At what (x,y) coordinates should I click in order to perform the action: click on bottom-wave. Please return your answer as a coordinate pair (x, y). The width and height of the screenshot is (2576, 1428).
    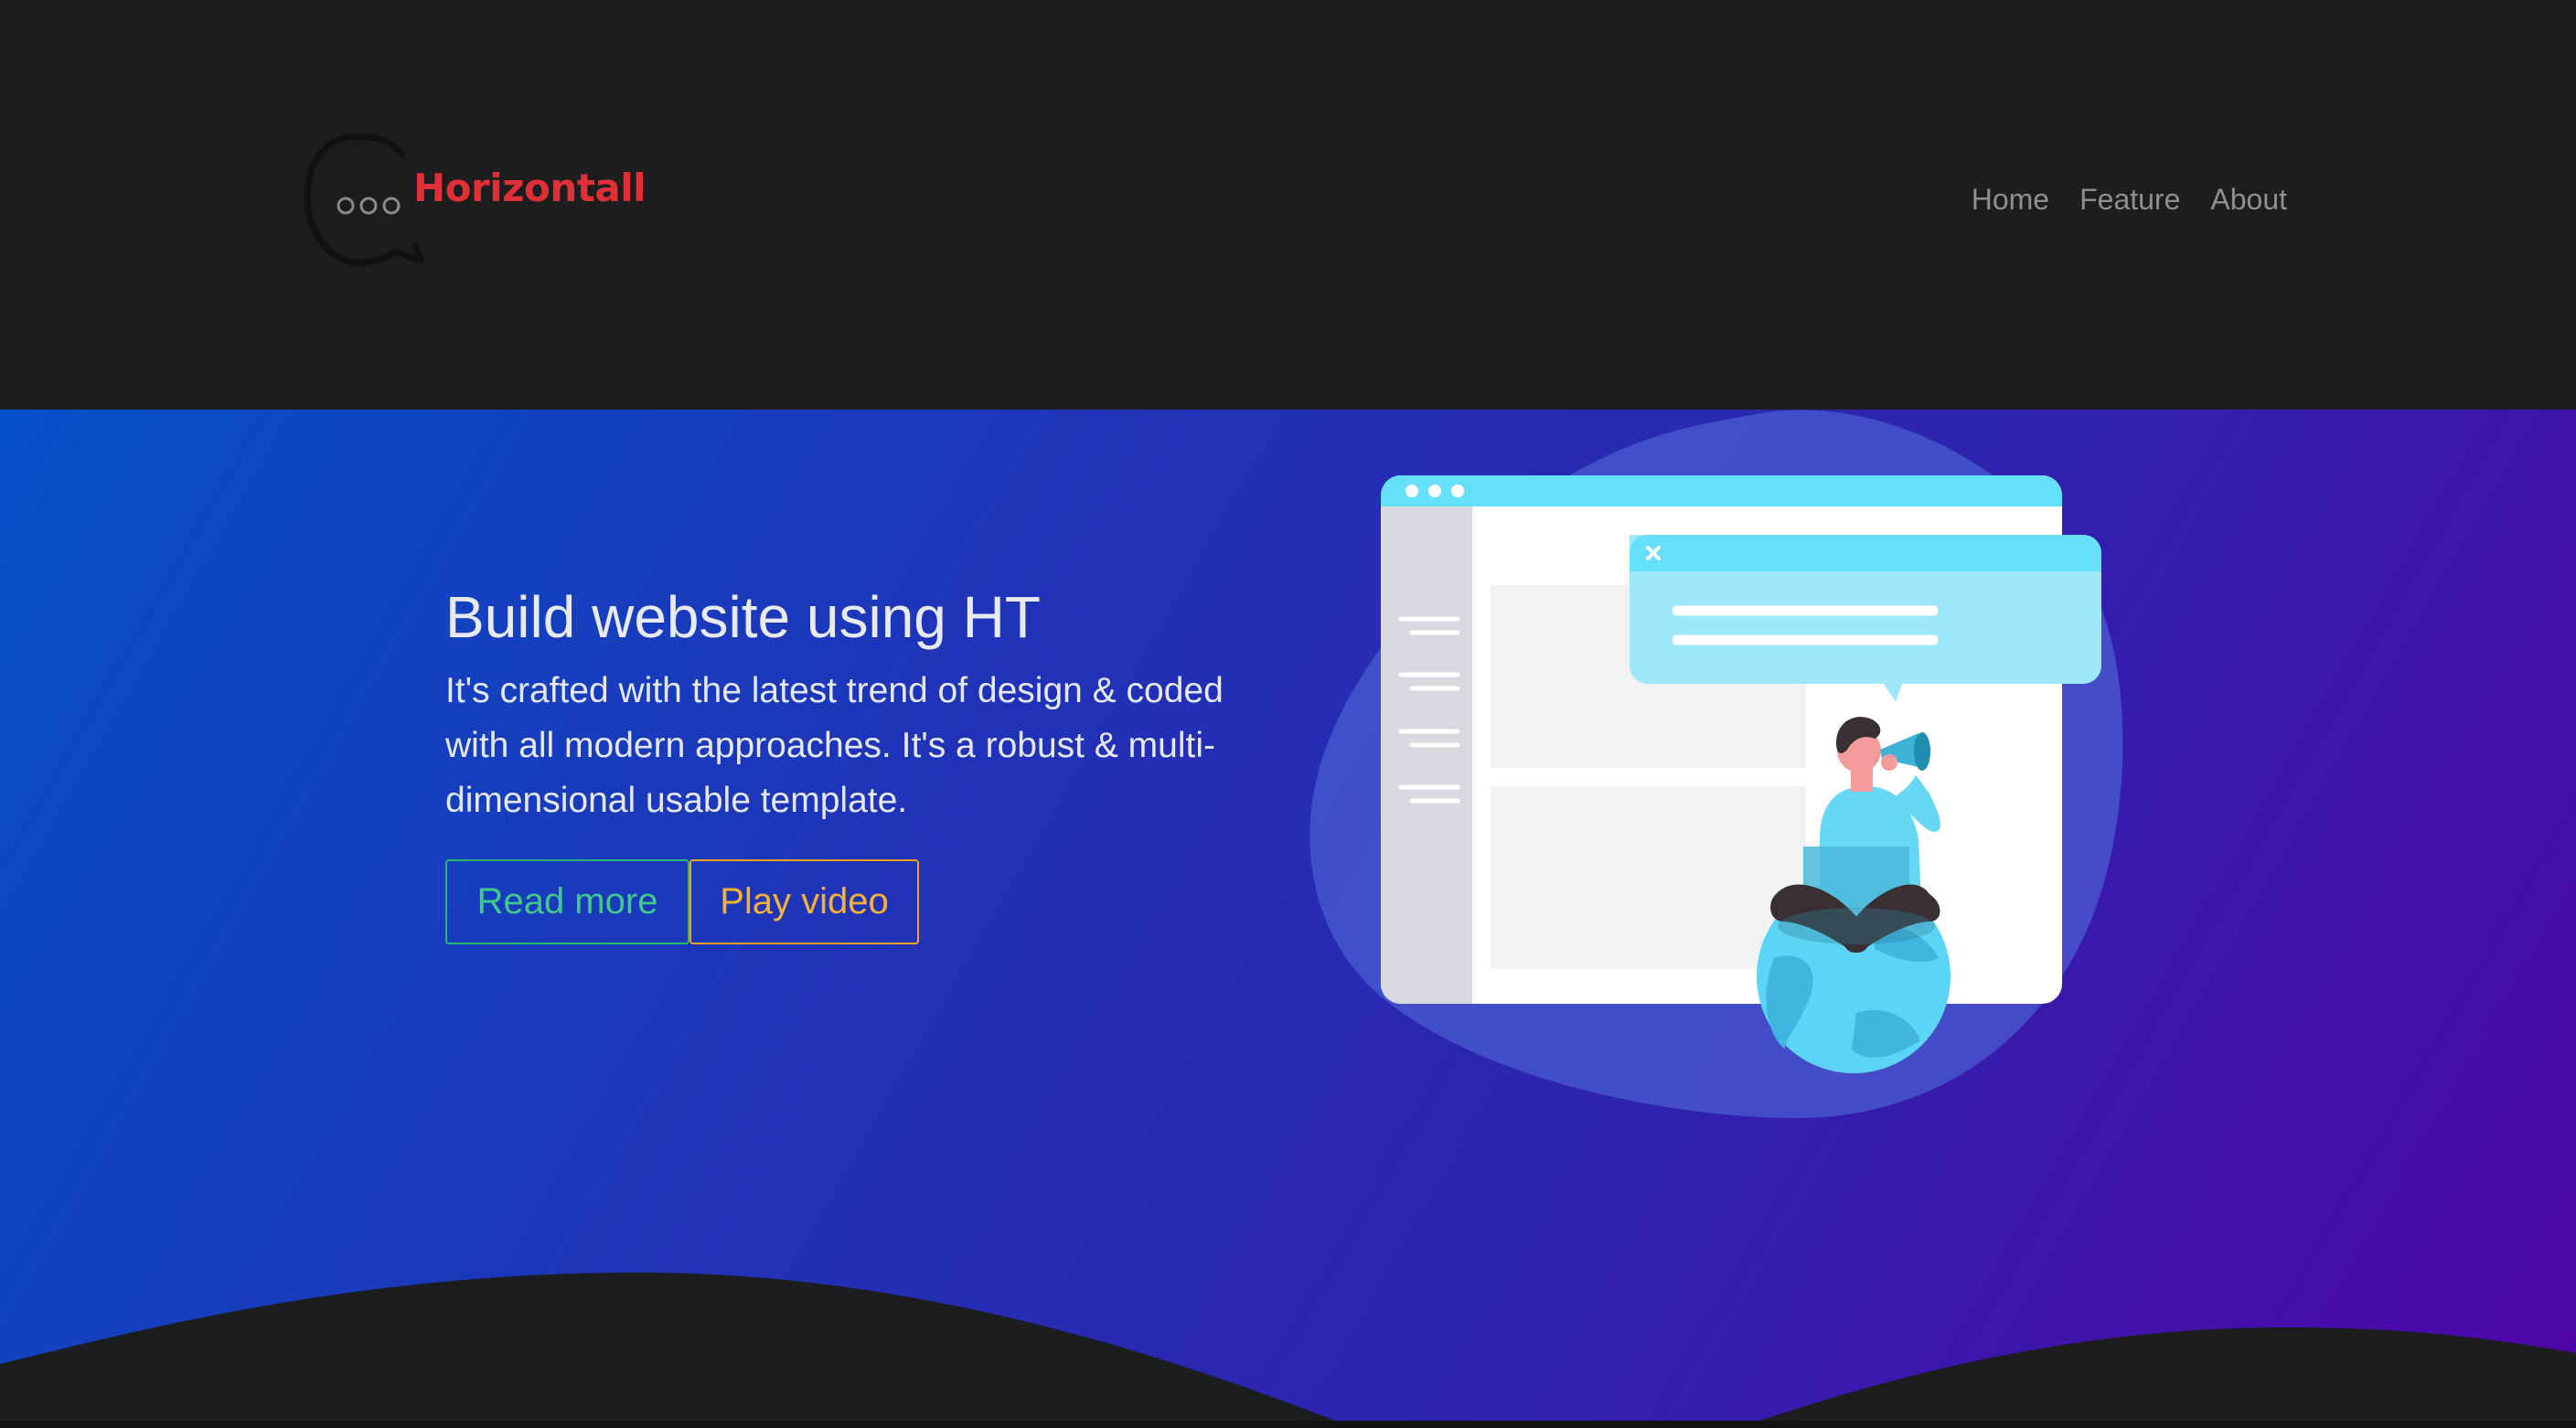
    Looking at the image, I should click on (1288, 1350).